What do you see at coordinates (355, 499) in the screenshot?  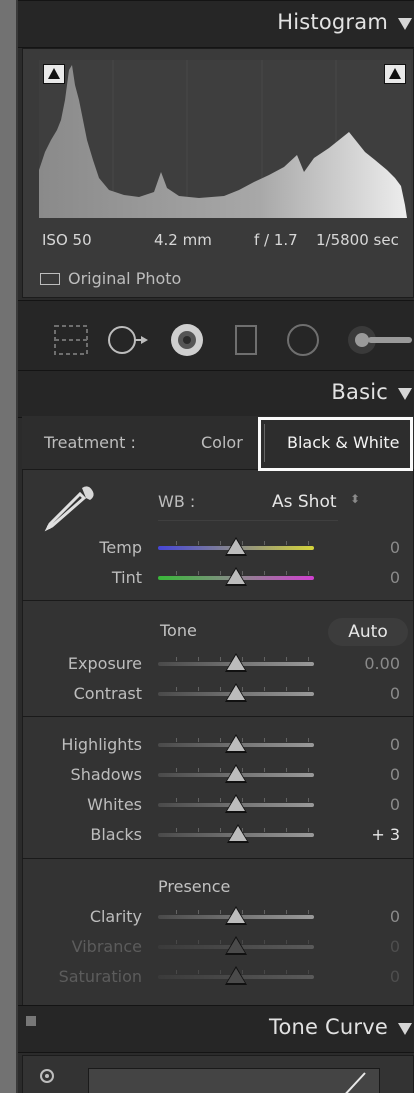 I see `dropdown-arrows-icon: ⬍` at bounding box center [355, 499].